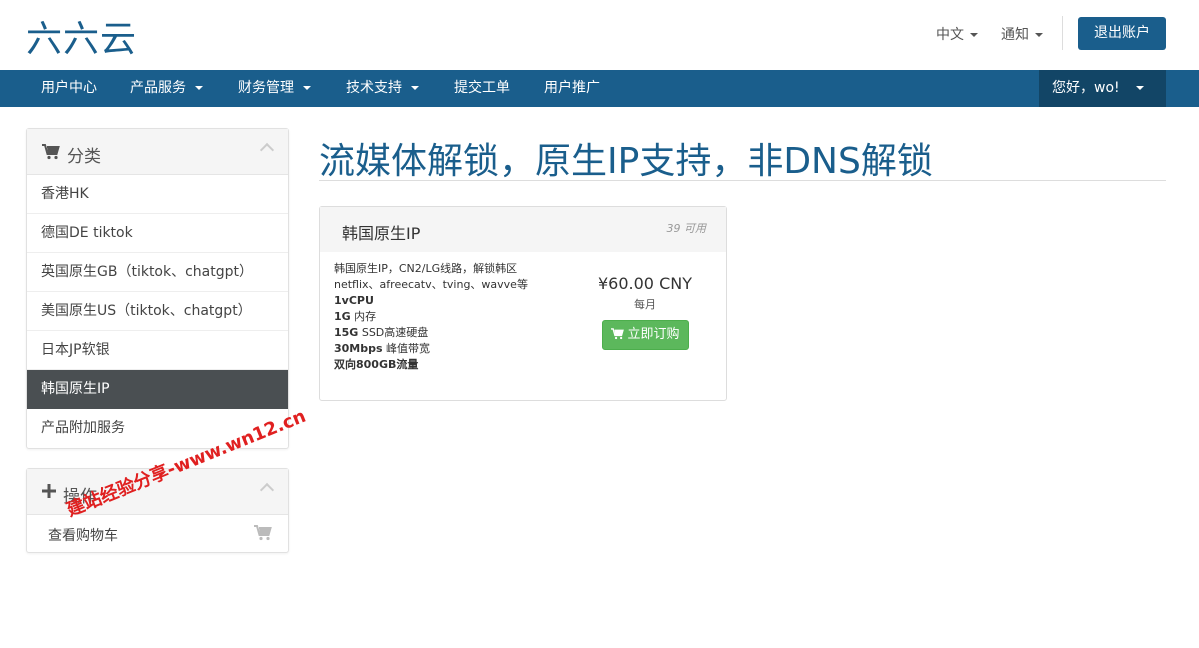  What do you see at coordinates (645, 283) in the screenshot?
I see `product-price: ¥60.00 CNY` at bounding box center [645, 283].